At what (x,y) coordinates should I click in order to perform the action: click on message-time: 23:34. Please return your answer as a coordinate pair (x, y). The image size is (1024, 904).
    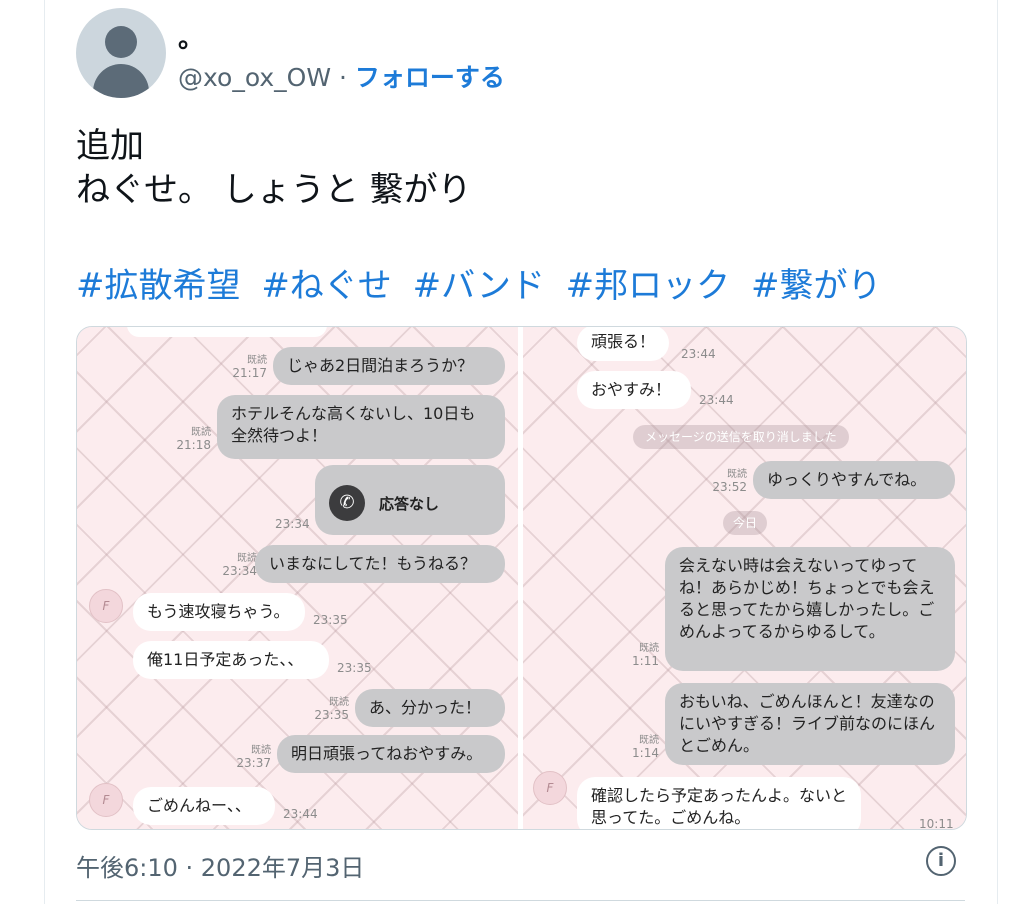
    Looking at the image, I should click on (292, 524).